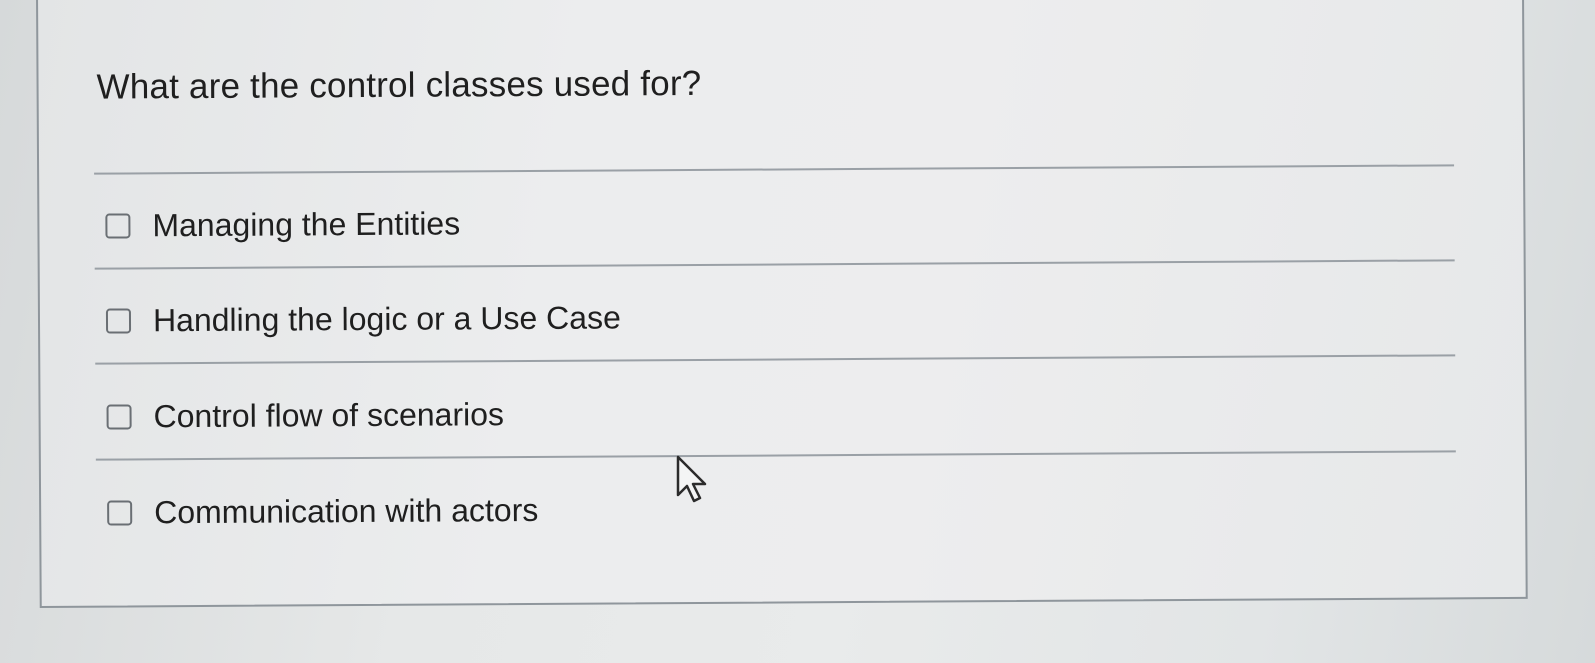 The height and width of the screenshot is (663, 1595). What do you see at coordinates (346, 510) in the screenshot?
I see `option-label: Communication with actors` at bounding box center [346, 510].